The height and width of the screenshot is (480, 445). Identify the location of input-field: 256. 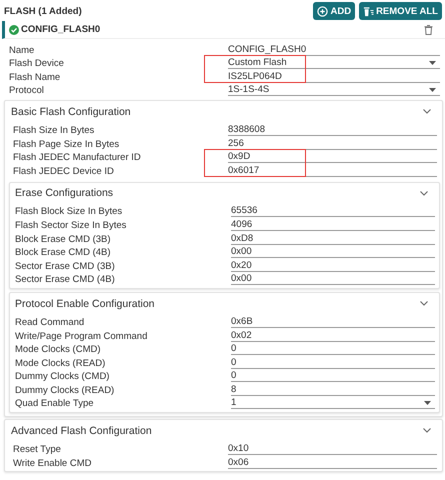
(332, 144).